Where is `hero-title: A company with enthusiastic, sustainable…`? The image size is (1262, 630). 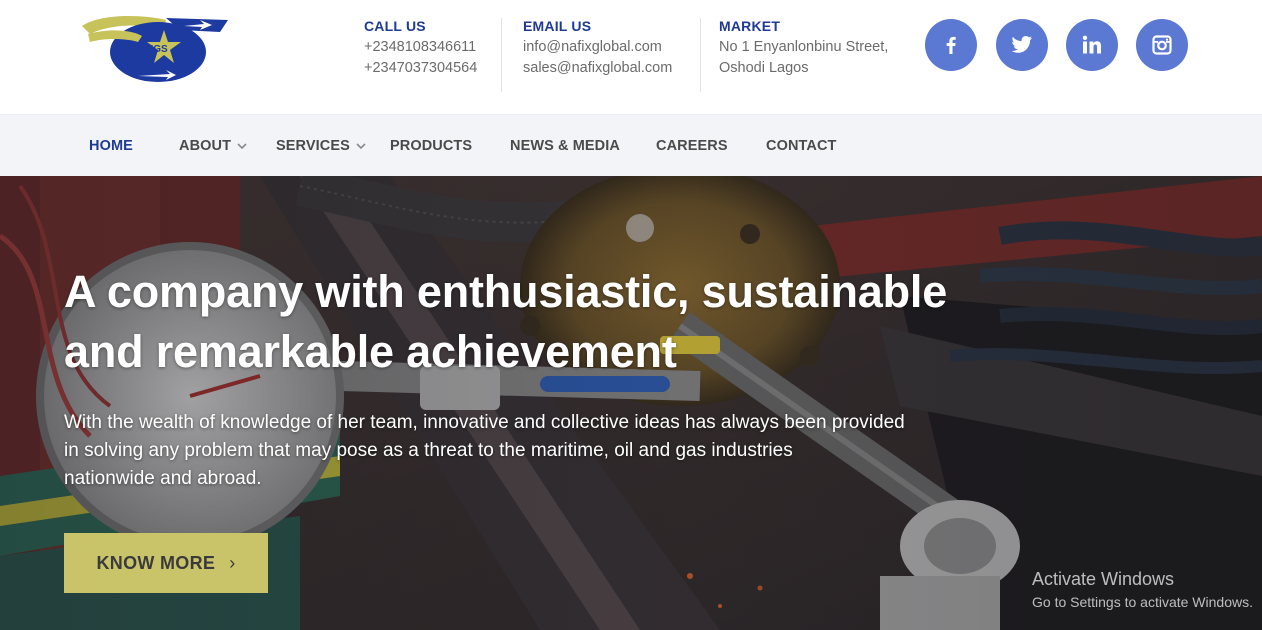 hero-title: A company with enthusiastic, sustainable… is located at coordinates (514, 322).